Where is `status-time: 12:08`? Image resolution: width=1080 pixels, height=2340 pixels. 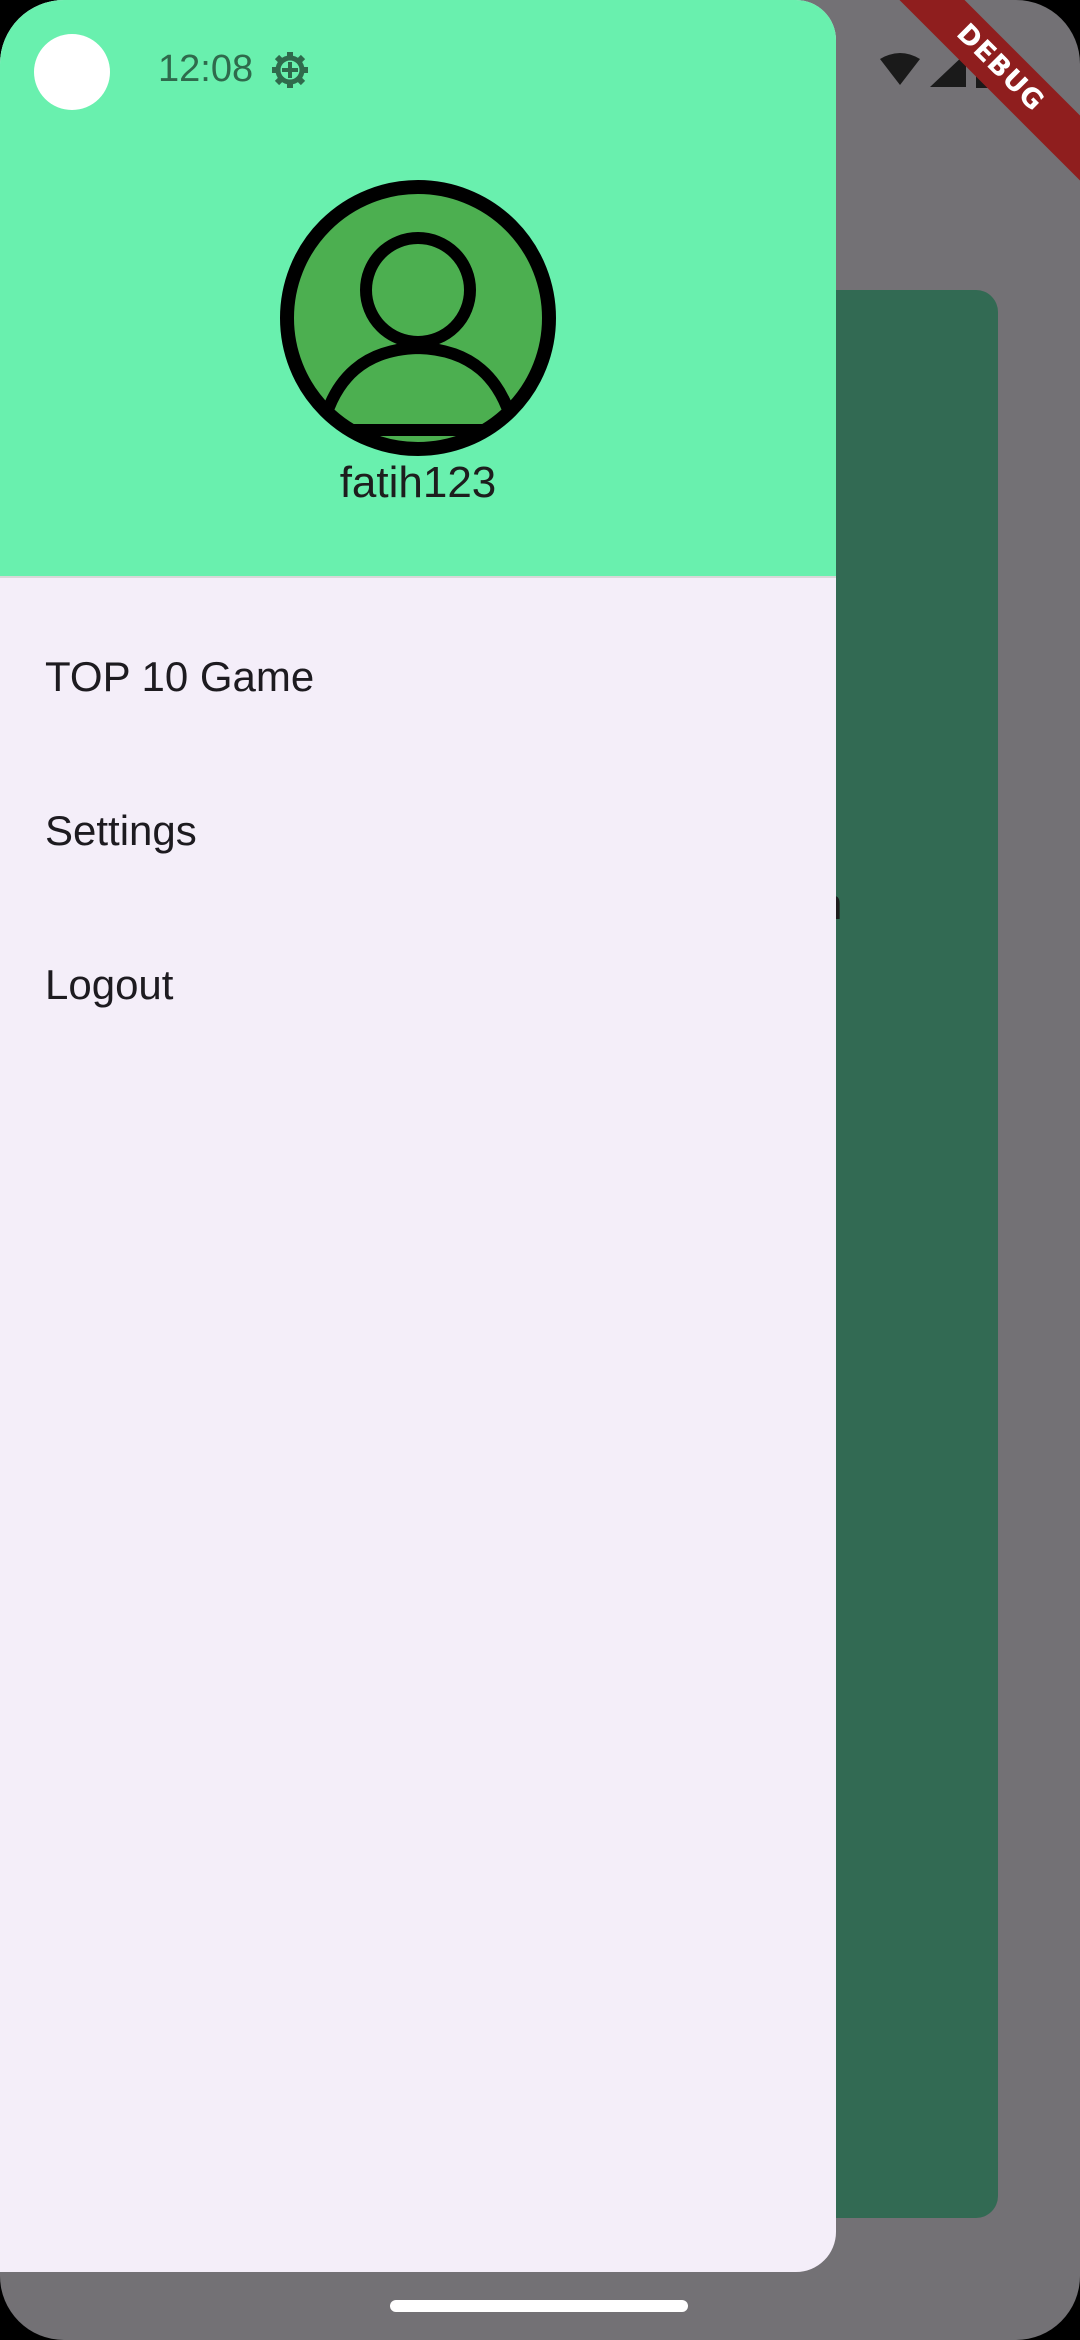
status-time: 12:08 is located at coordinates (206, 69).